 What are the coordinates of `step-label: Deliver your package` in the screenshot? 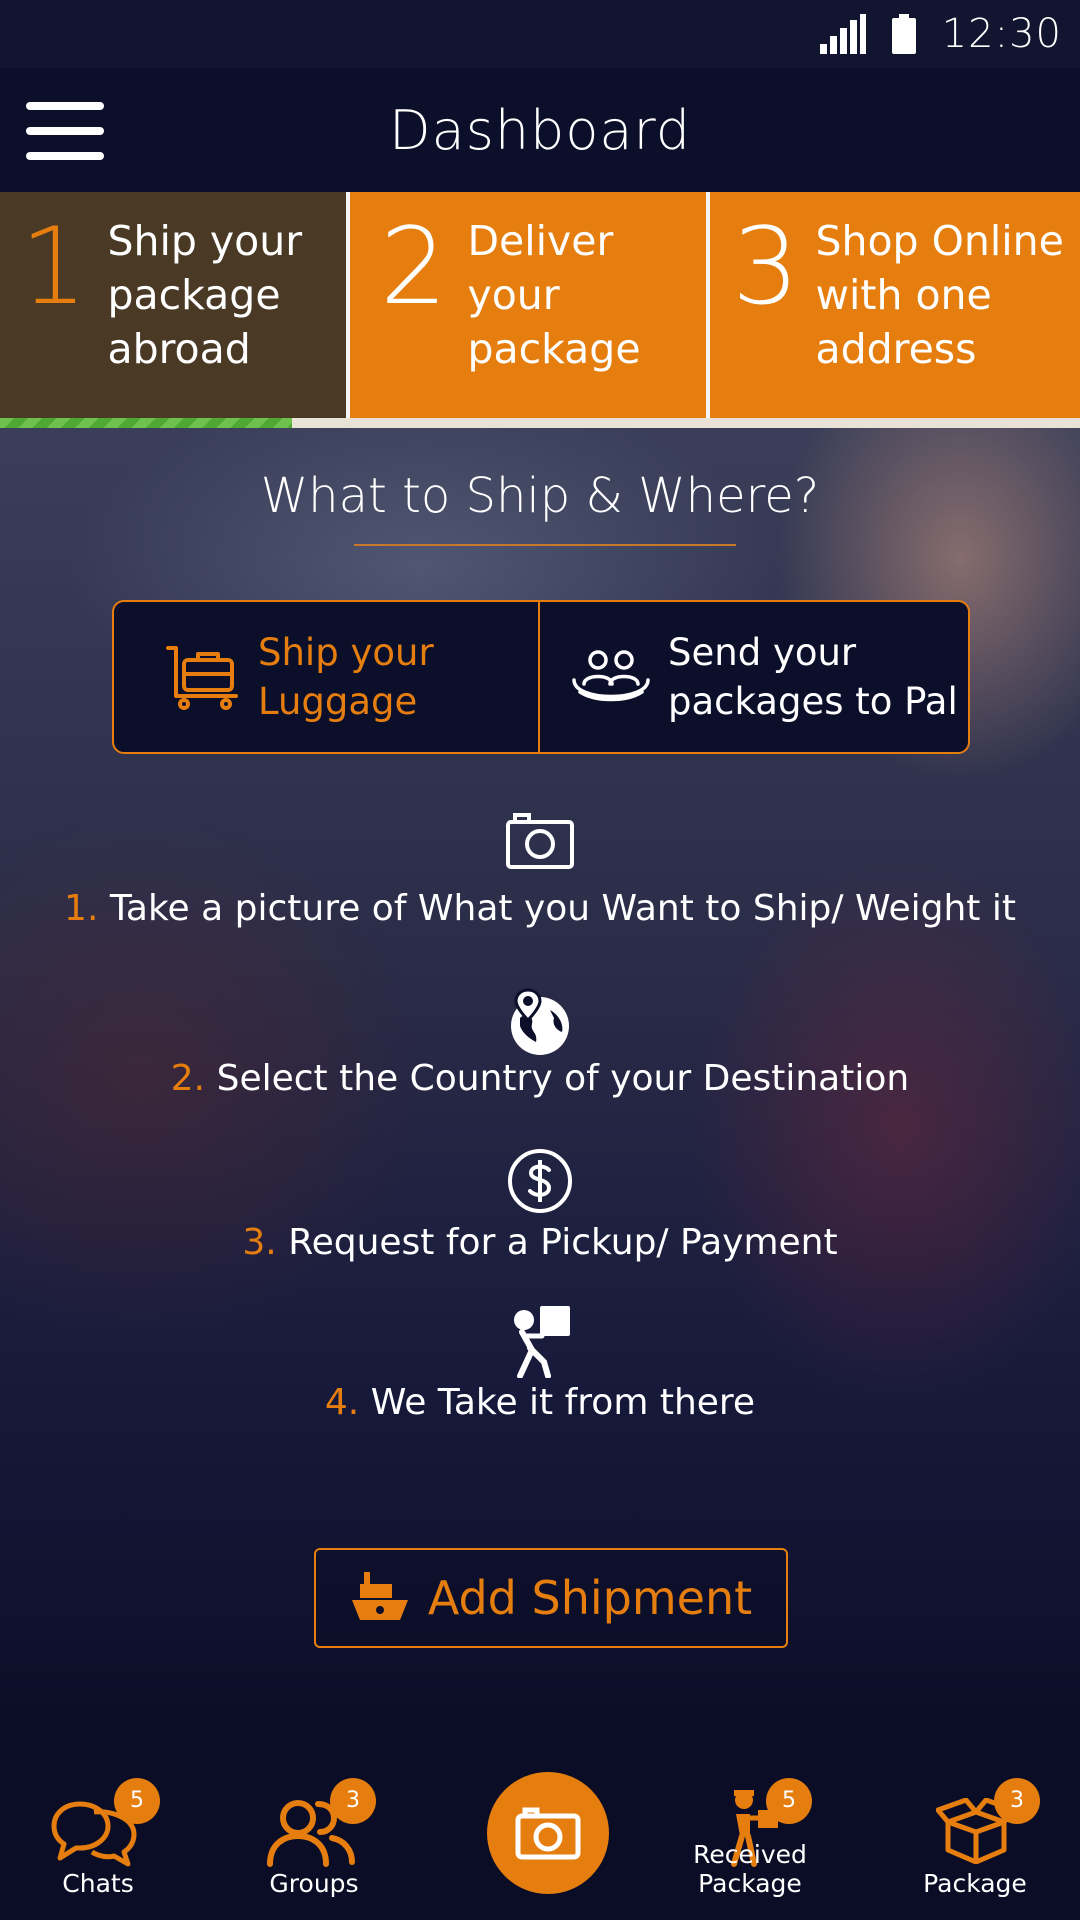 It's located at (554, 295).